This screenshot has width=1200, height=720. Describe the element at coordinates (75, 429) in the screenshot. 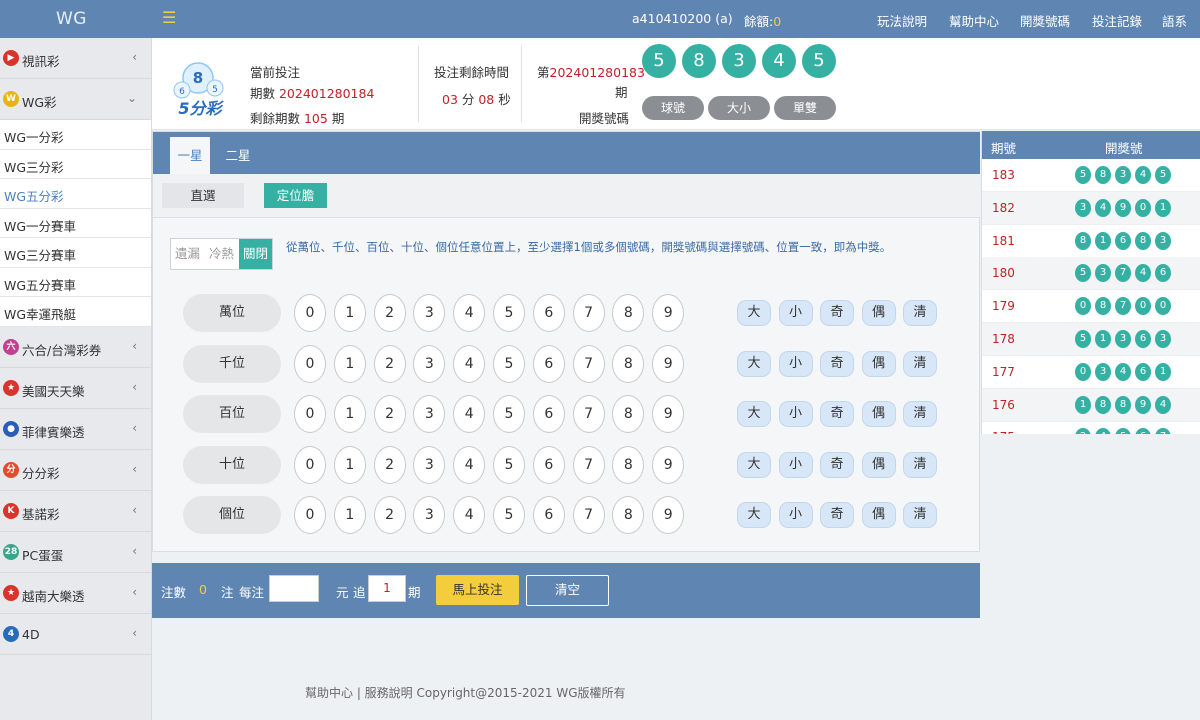

I see `sidebar-cat-4: ● 菲律賓樂透 ‹` at that location.